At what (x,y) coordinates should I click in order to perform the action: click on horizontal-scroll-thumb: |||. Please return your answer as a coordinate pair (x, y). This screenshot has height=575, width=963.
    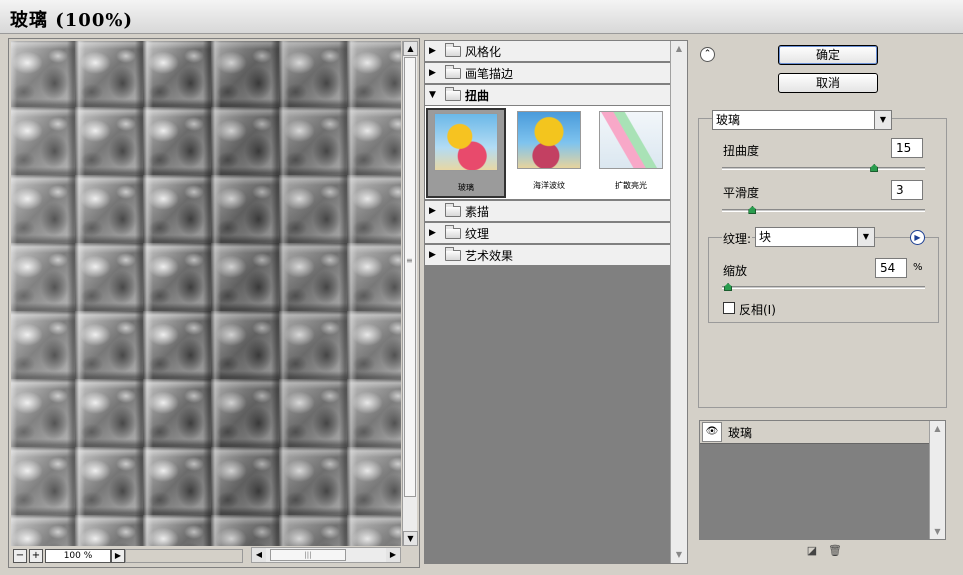
    Looking at the image, I should click on (308, 555).